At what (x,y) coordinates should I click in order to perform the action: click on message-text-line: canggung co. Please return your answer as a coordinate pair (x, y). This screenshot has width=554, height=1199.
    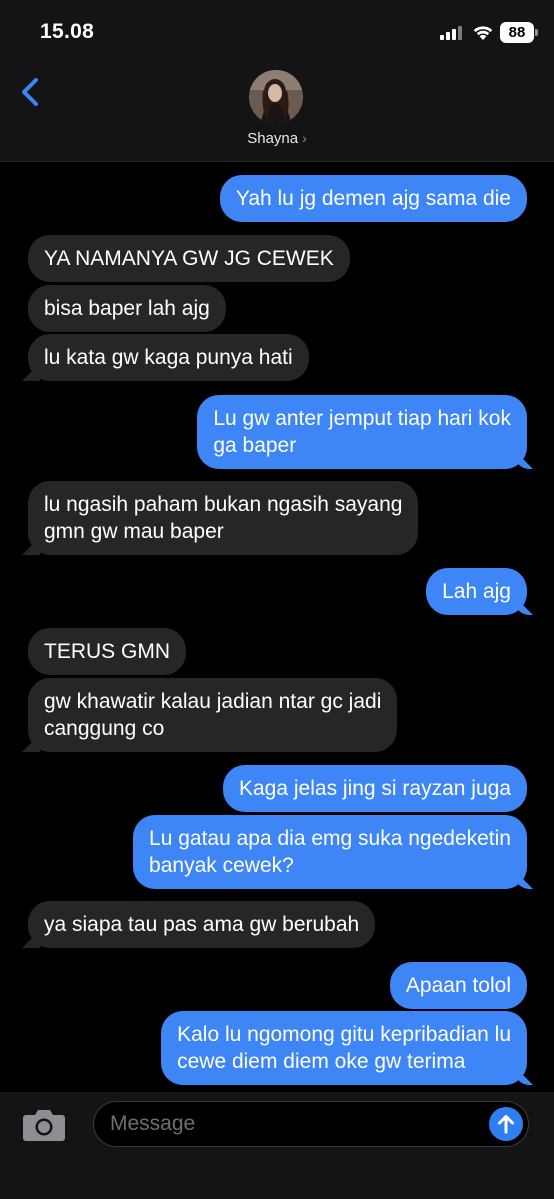
    Looking at the image, I should click on (104, 728).